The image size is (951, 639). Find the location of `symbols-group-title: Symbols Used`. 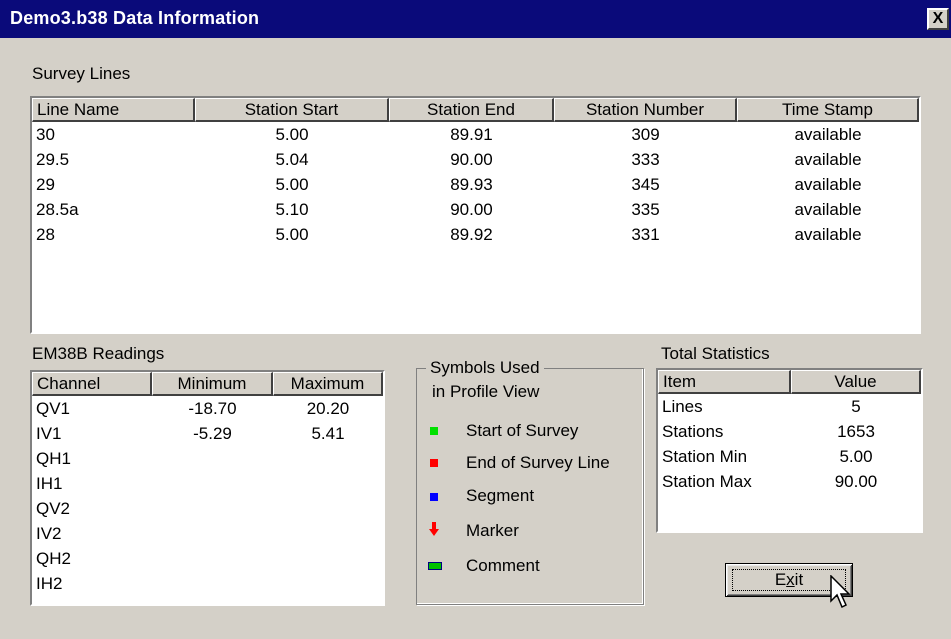

symbols-group-title: Symbols Used is located at coordinates (485, 368).